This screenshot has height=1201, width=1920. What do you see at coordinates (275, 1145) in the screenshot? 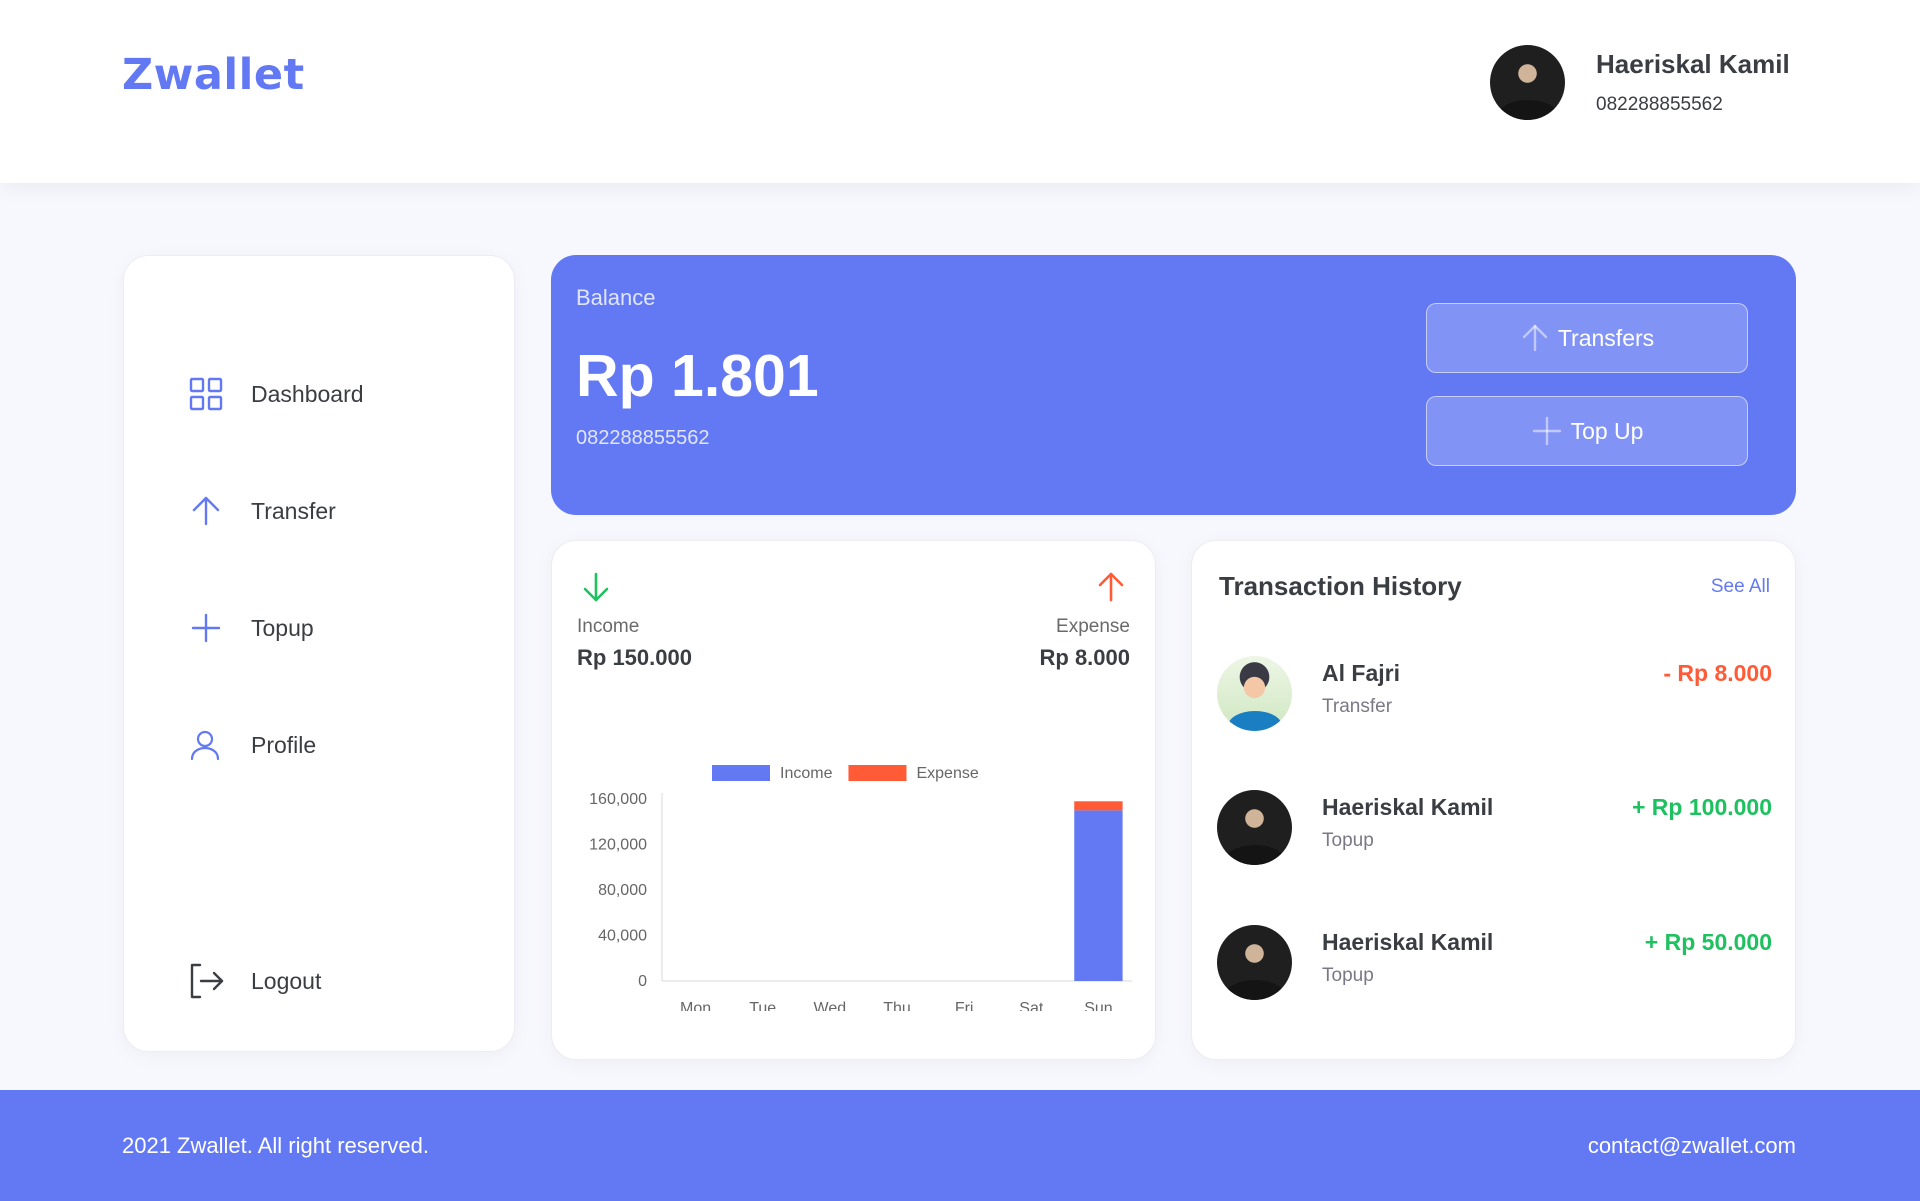
I see `copyright-text: 2021 Zwallet. All right reserved.` at bounding box center [275, 1145].